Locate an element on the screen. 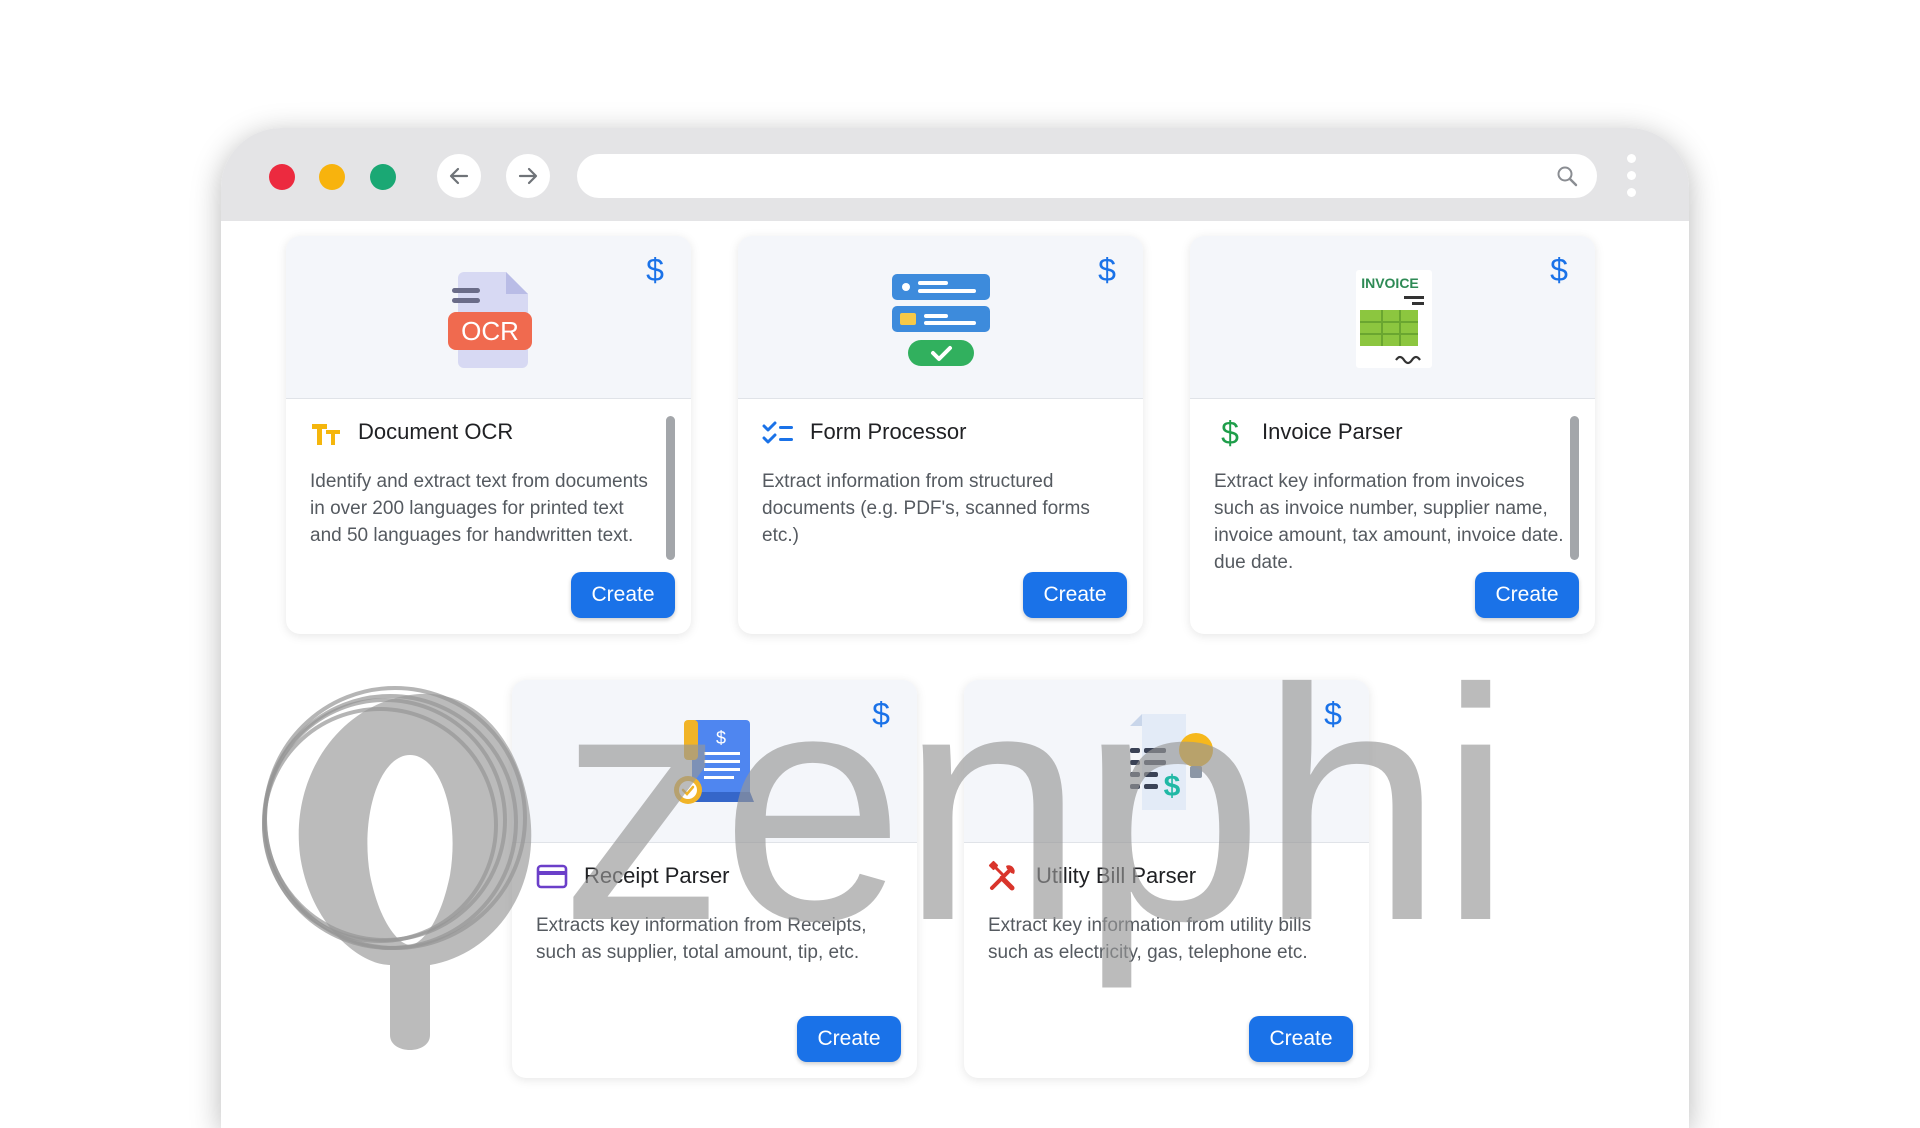 The width and height of the screenshot is (1920, 1128). utility-bill-icon: $ is located at coordinates (1171, 762).